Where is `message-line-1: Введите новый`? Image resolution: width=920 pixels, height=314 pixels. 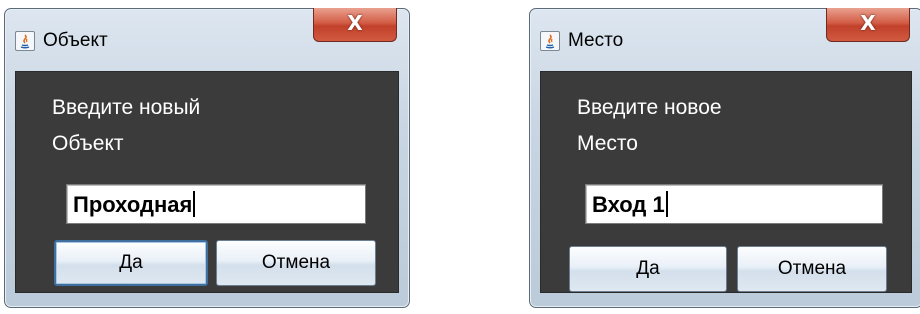 message-line-1: Введите новый is located at coordinates (126, 107).